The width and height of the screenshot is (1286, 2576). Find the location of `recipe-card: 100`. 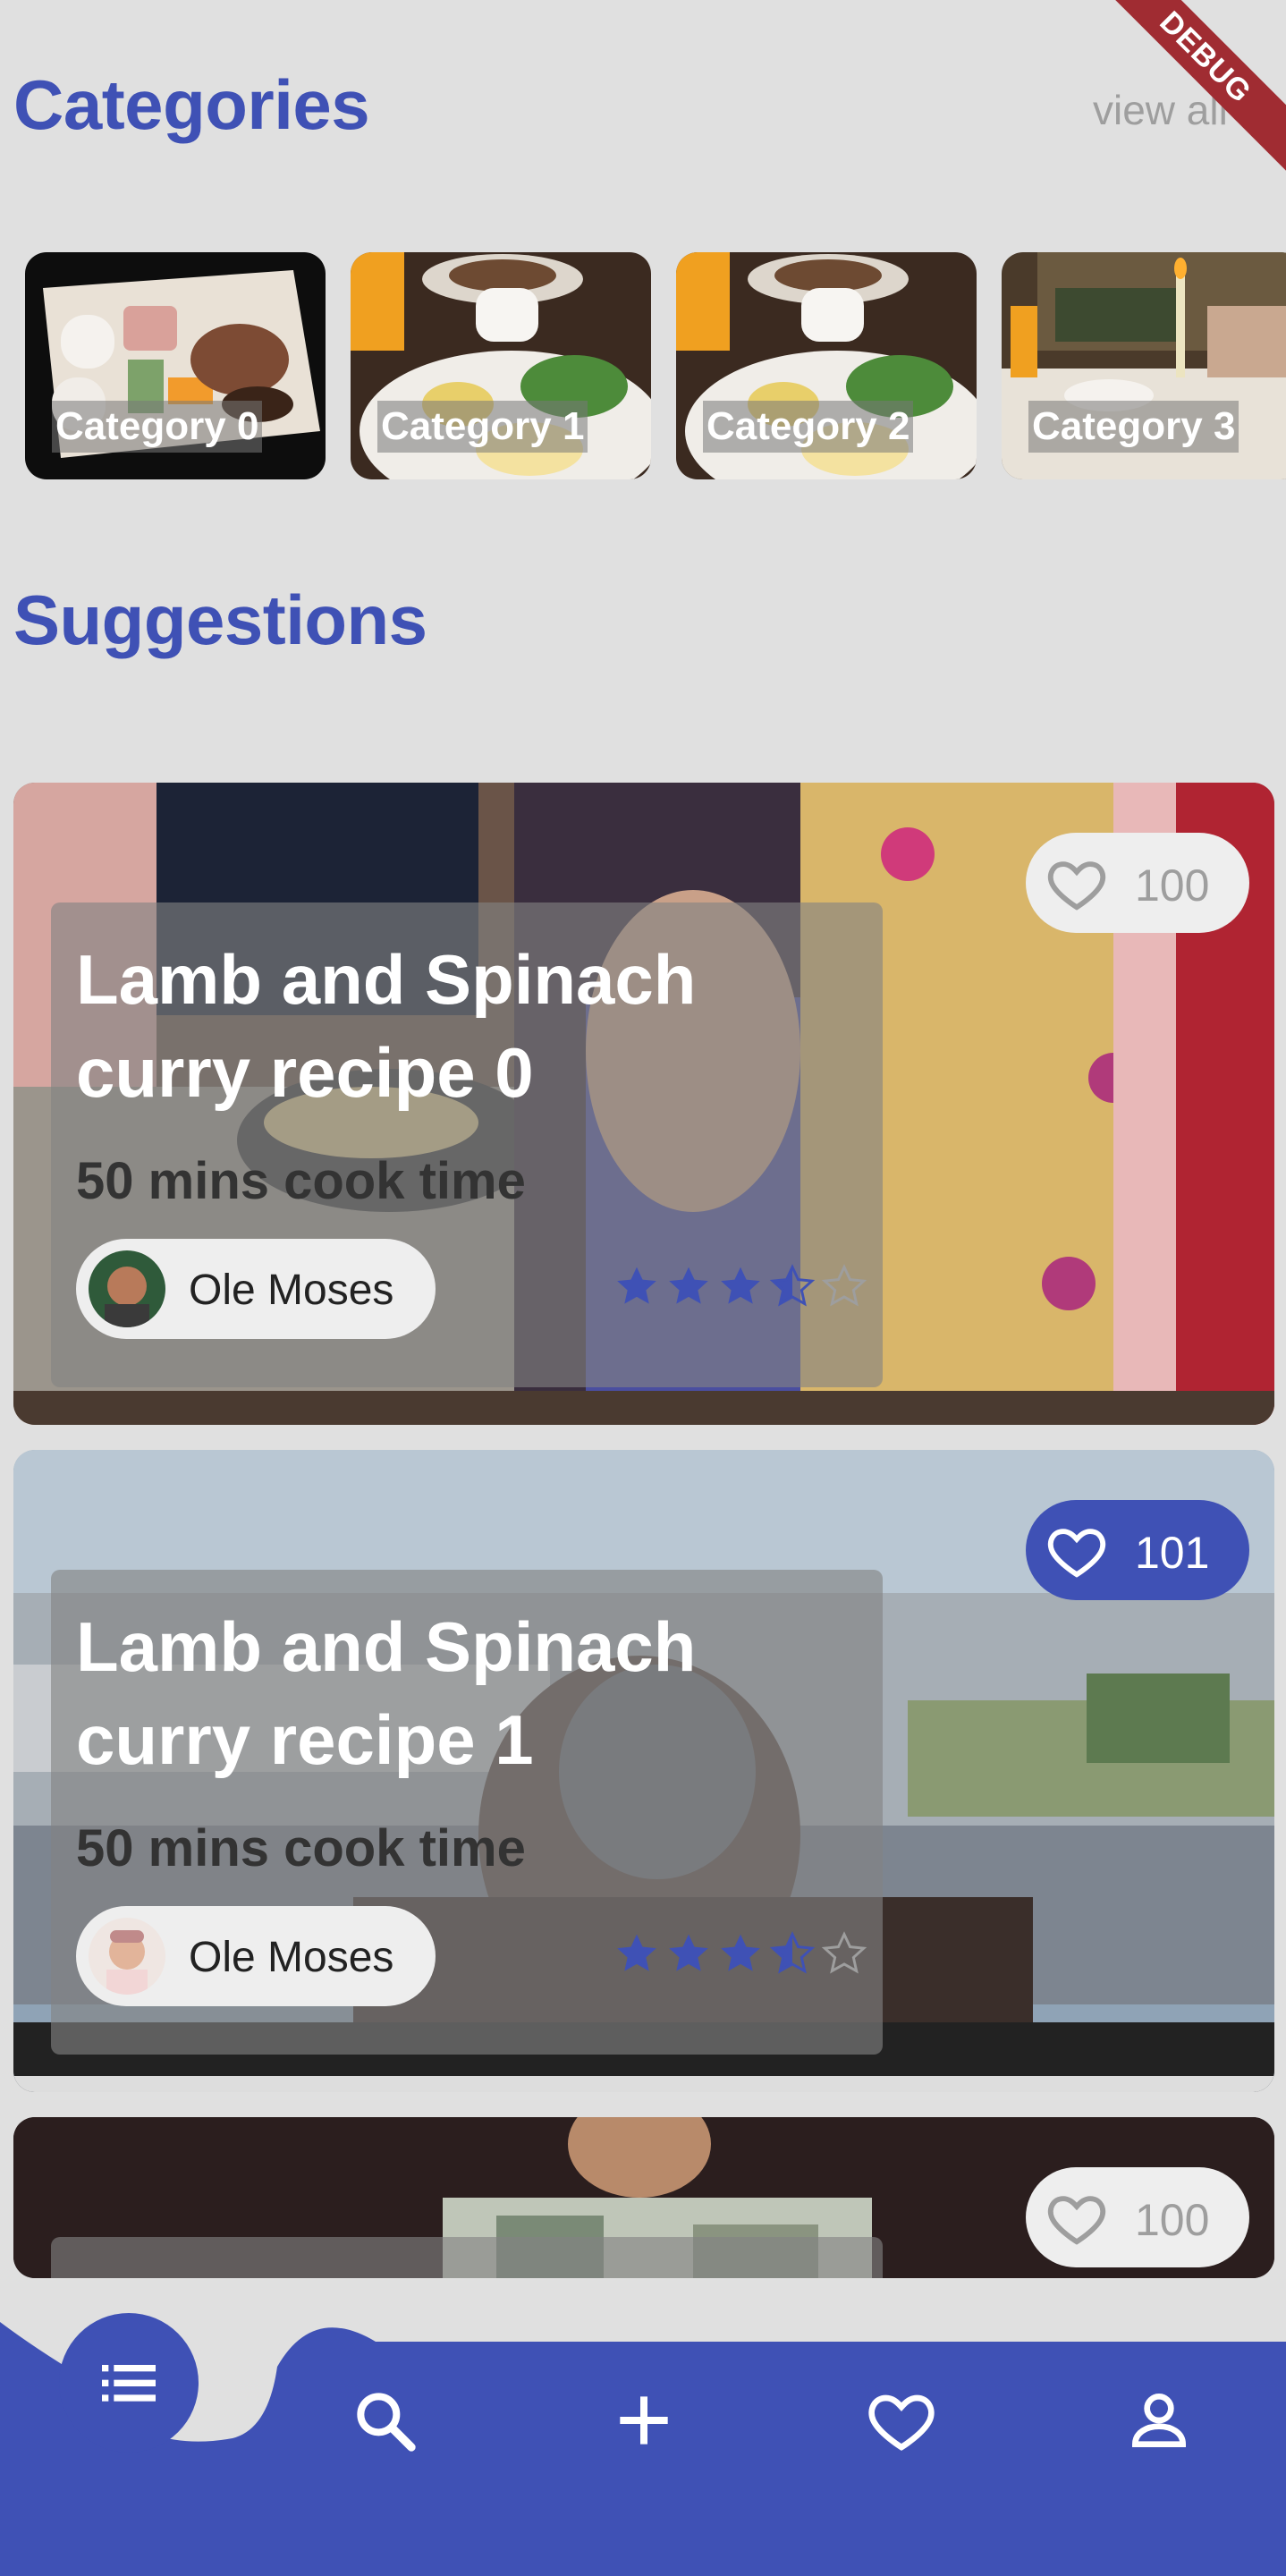

recipe-card: 100 is located at coordinates (643, 2197).